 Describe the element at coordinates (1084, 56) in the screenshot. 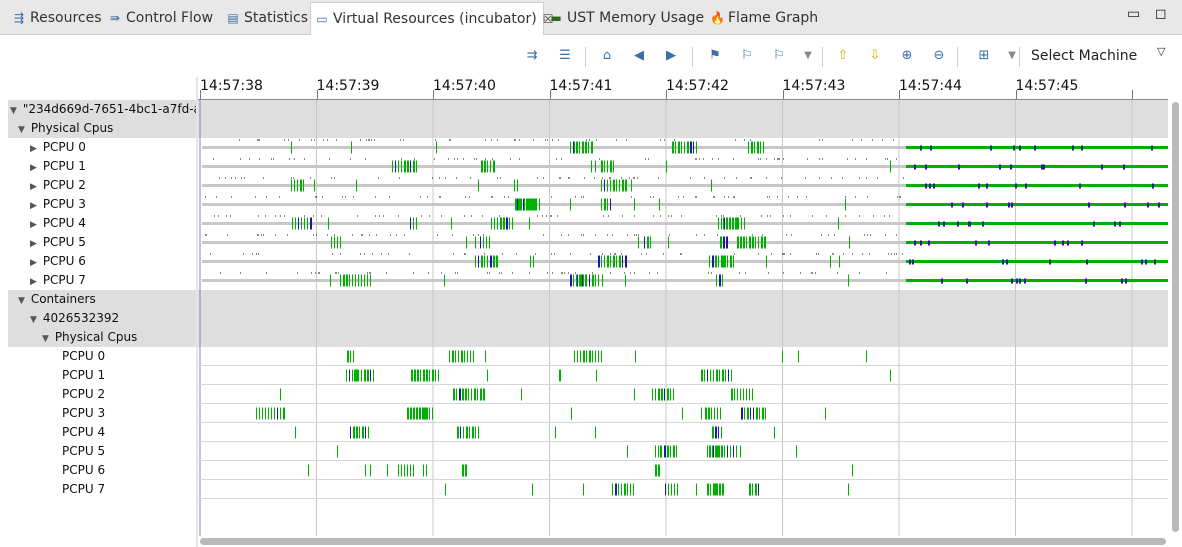

I see `select-machine-label: Select Machine` at that location.